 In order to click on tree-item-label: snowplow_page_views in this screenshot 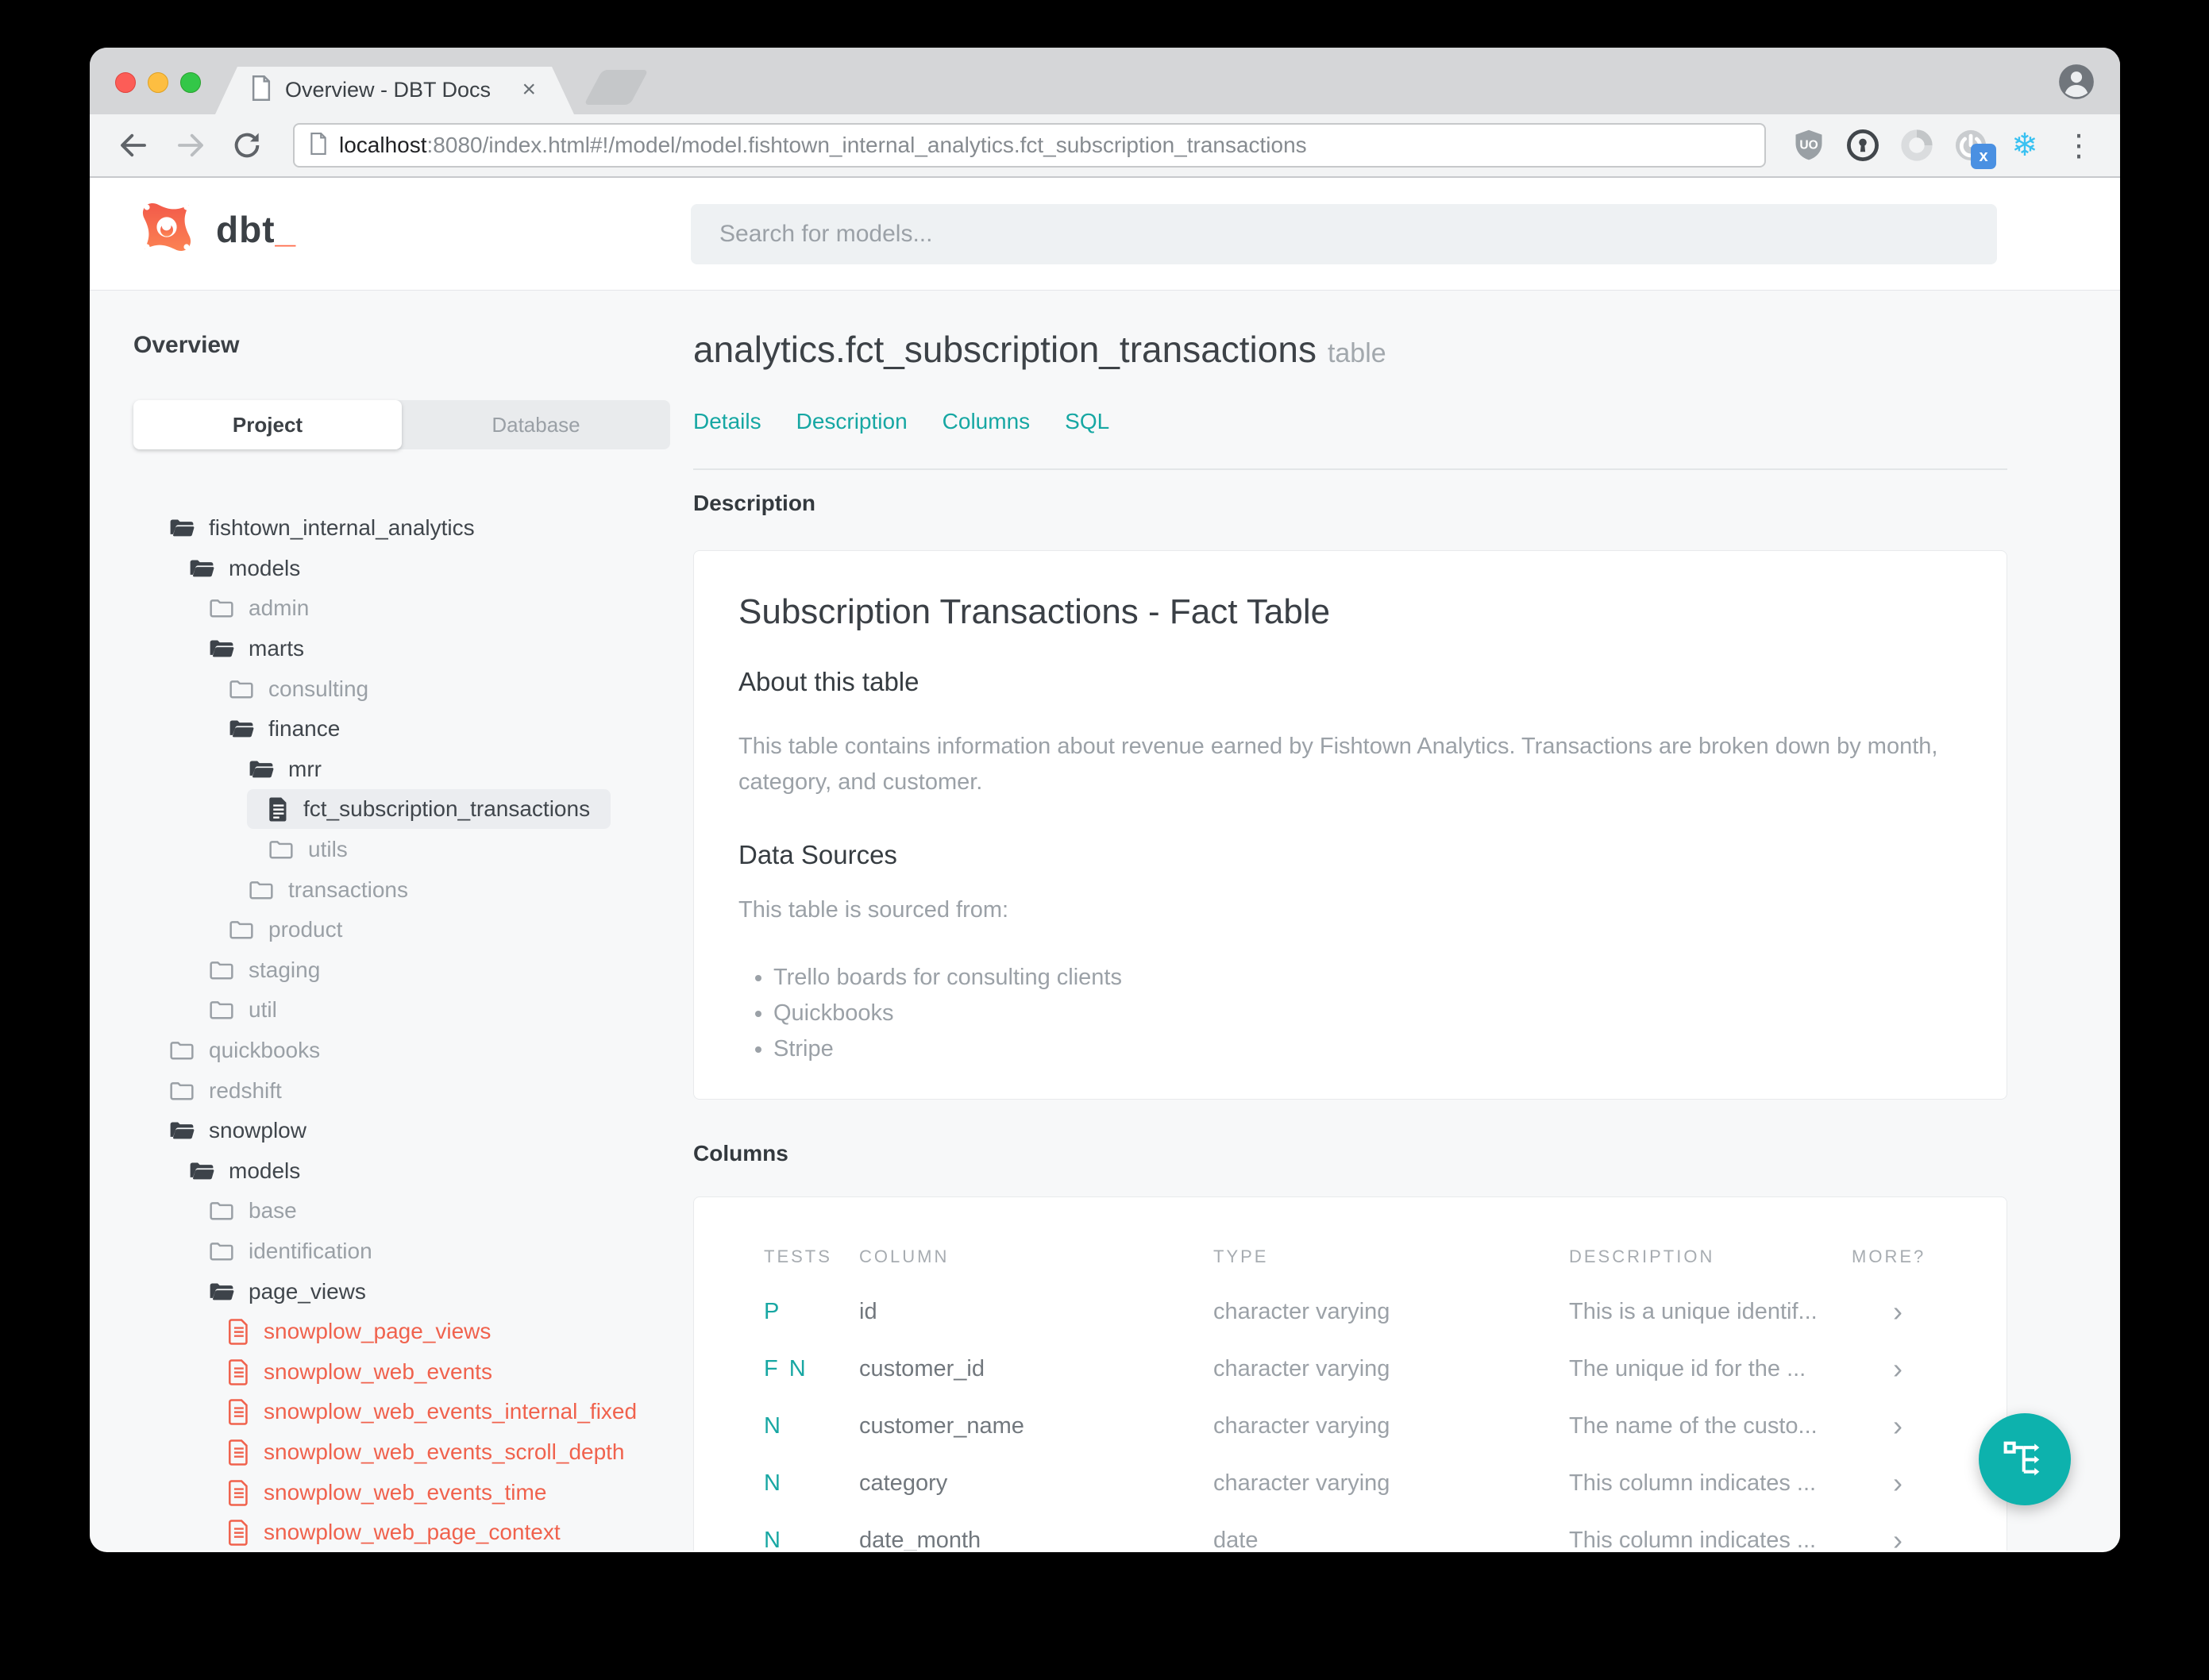, I will do `click(378, 1331)`.